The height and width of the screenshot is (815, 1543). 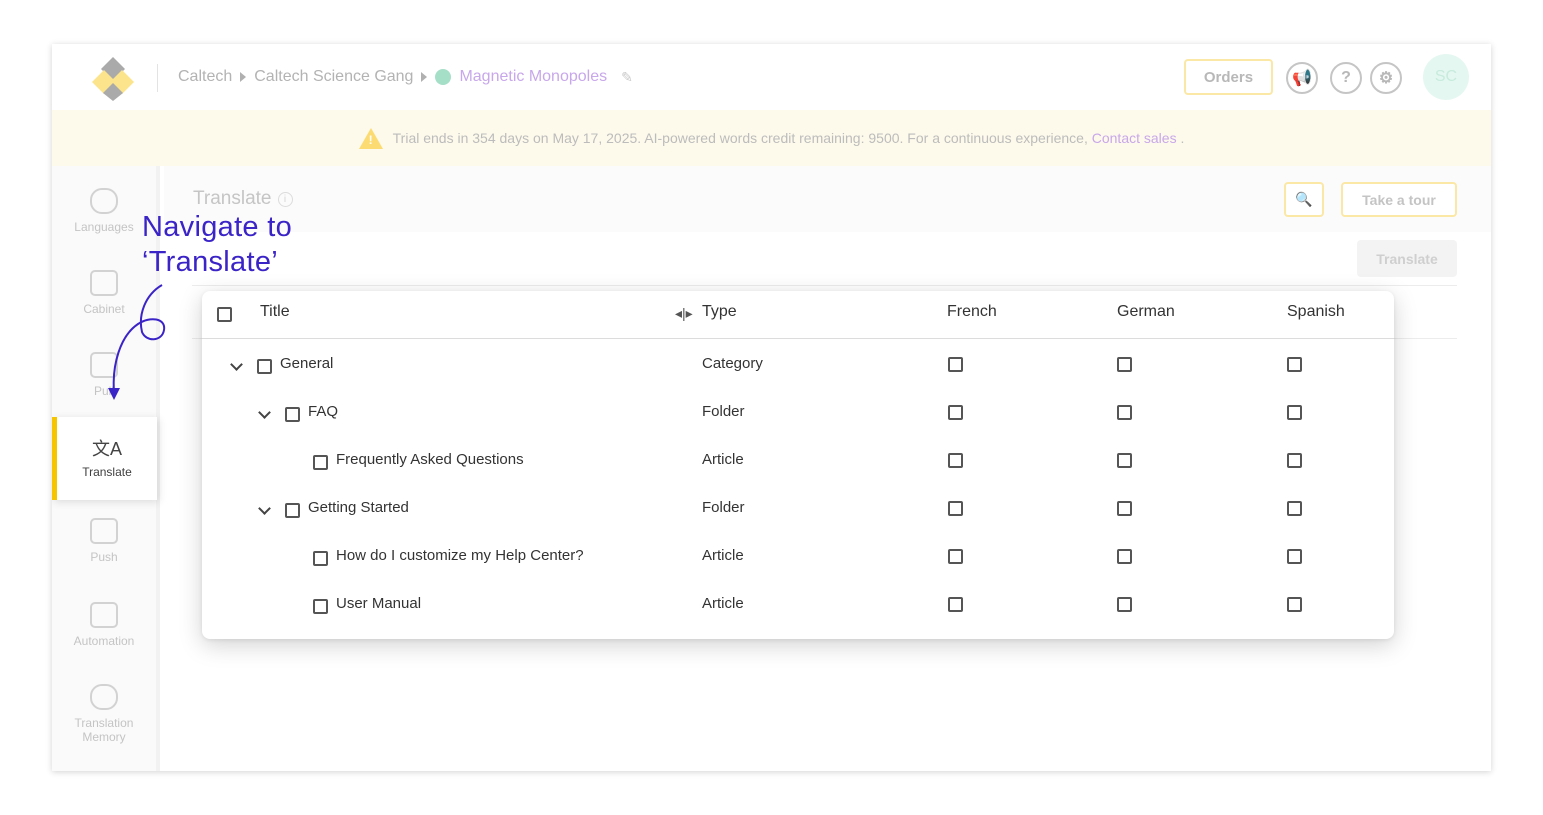 What do you see at coordinates (307, 363) in the screenshot?
I see `row-title: General` at bounding box center [307, 363].